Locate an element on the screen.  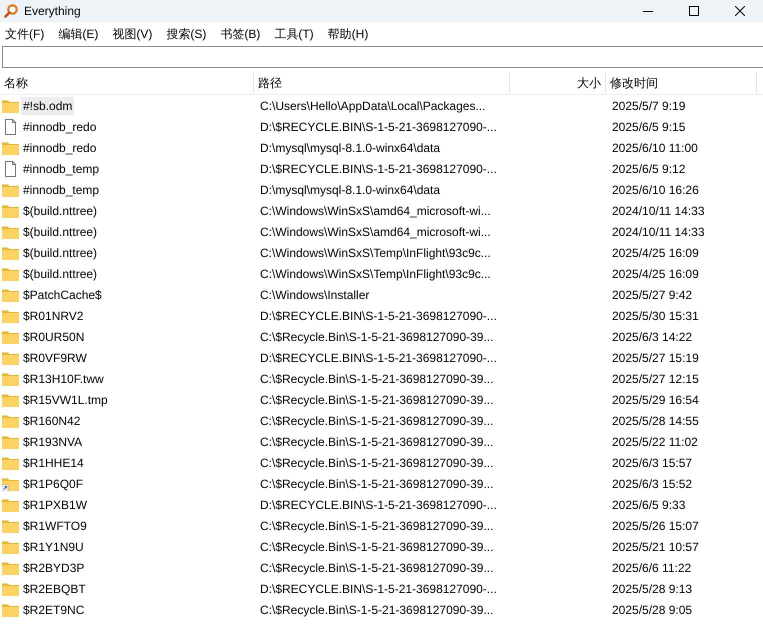
menu-item: 编辑(E) is located at coordinates (78, 34).